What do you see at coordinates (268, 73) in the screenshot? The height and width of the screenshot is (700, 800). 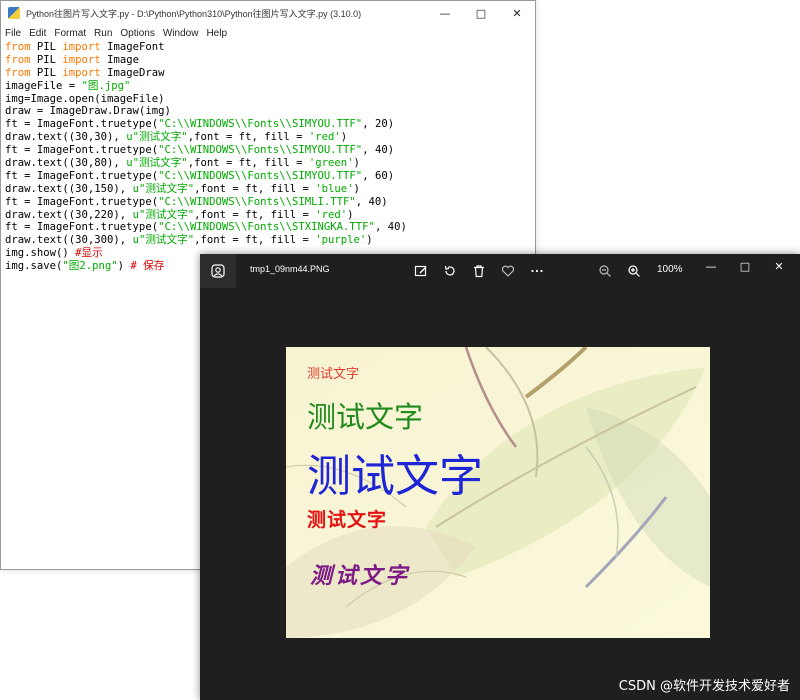 I see `code-line: from PIL import ImageDraw` at bounding box center [268, 73].